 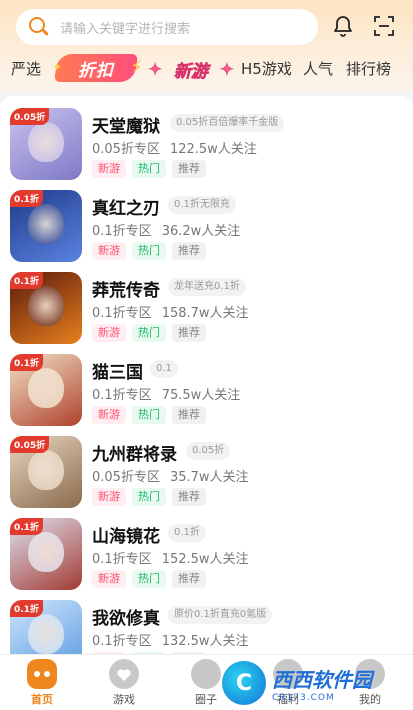 I want to click on tab-discount-label: 折扣, so click(x=96, y=70).